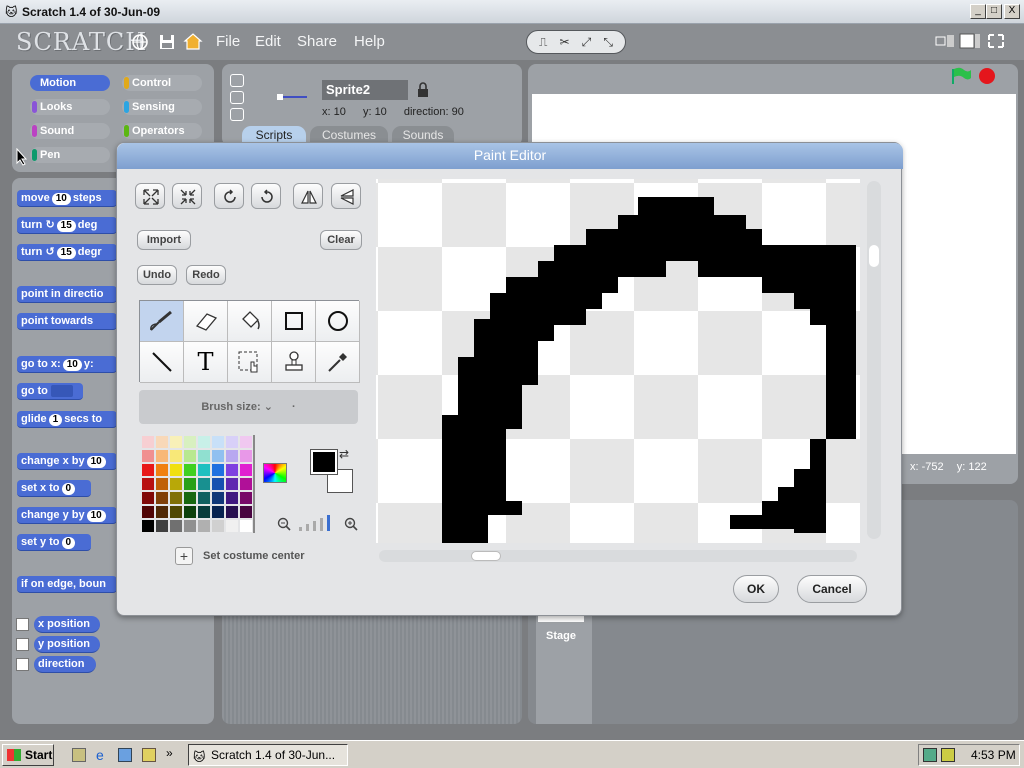 Image resolution: width=1024 pixels, height=768 pixels. What do you see at coordinates (393, 112) in the screenshot?
I see `sprite-coords: x: 10 y: 10 direction: 90` at bounding box center [393, 112].